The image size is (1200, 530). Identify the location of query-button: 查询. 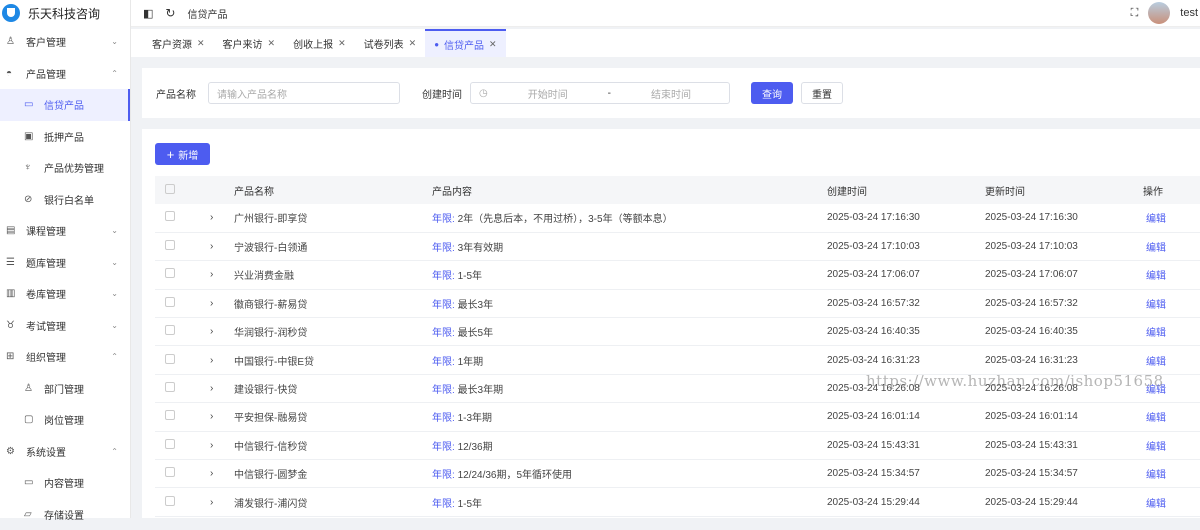
(772, 93).